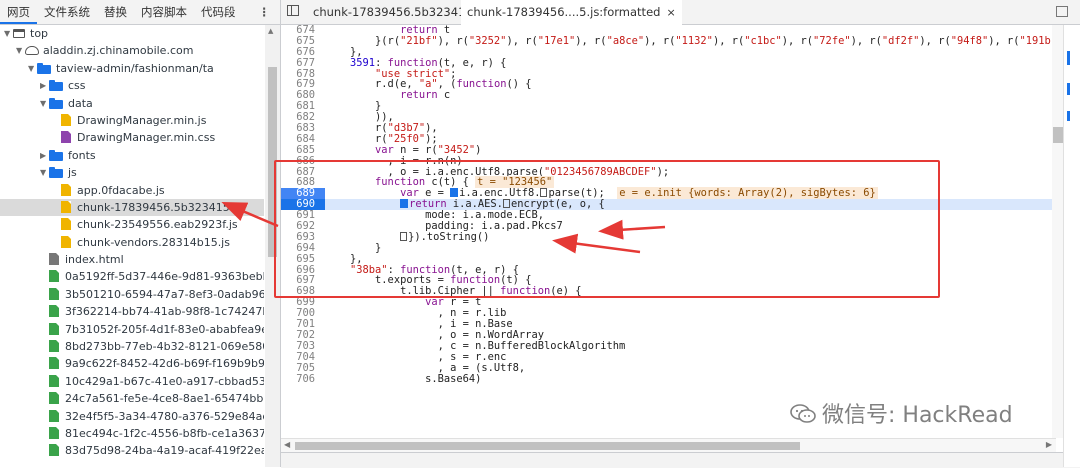 This screenshot has width=1080, height=468. What do you see at coordinates (132, 85) in the screenshot?
I see `tree-item: ▶ css` at bounding box center [132, 85].